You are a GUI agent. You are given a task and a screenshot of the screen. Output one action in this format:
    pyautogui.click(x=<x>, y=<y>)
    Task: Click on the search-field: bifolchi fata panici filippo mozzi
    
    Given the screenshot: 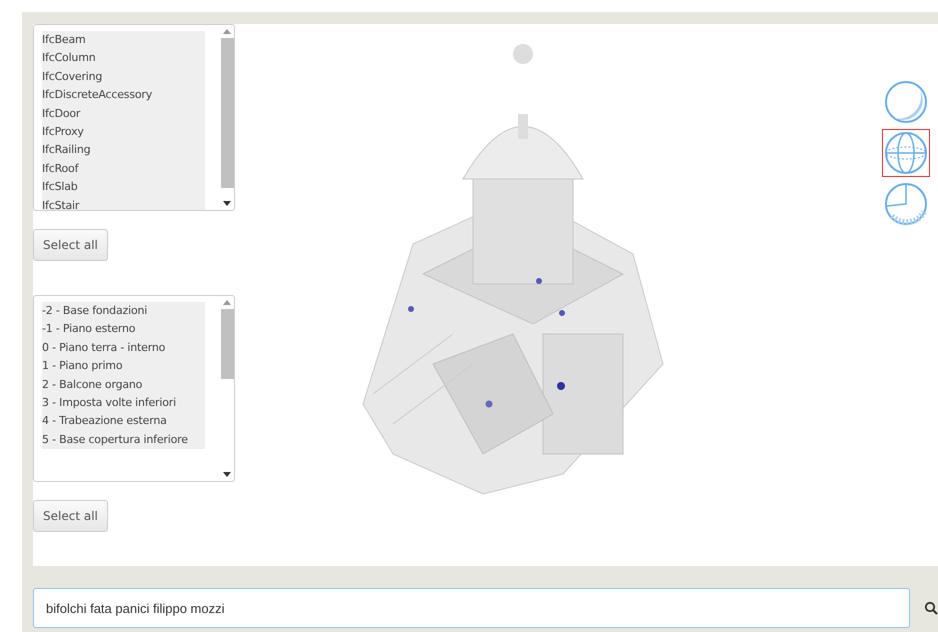 What is the action you would take?
    pyautogui.click(x=471, y=608)
    